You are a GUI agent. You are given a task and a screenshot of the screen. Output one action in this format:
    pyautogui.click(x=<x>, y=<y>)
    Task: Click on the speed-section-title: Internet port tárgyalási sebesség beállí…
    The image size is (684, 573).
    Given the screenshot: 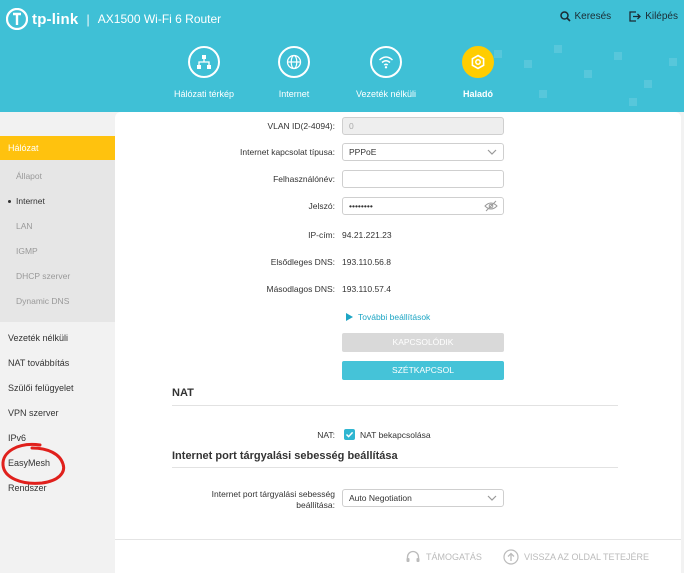 What is the action you would take?
    pyautogui.click(x=285, y=456)
    